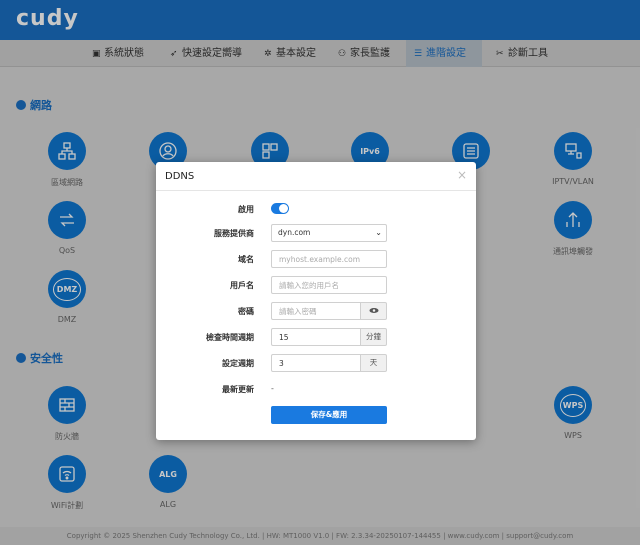 This screenshot has width=640, height=545. Describe the element at coordinates (238, 363) in the screenshot. I see `force-interval-label: 設定週期` at that location.